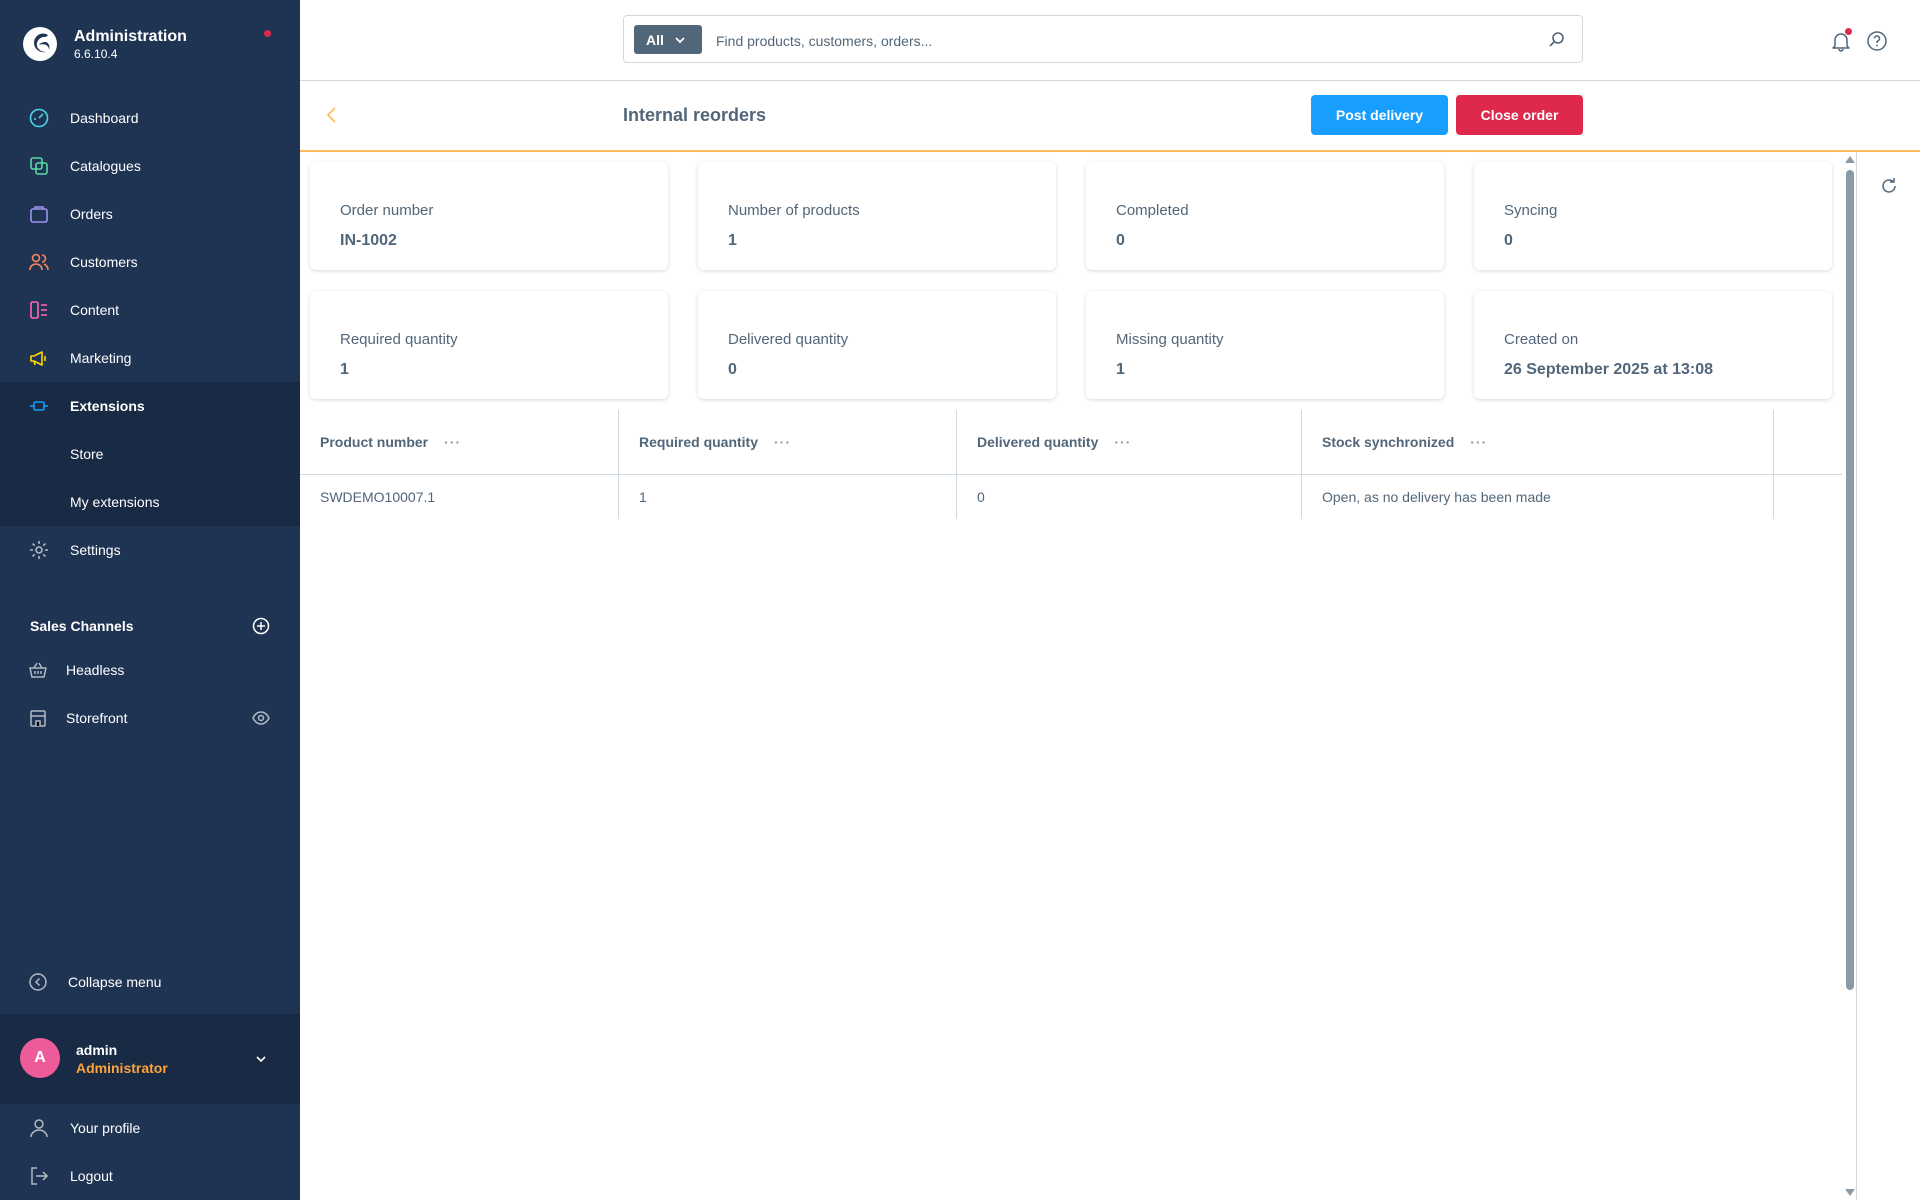  I want to click on user-role: Administrator, so click(122, 1068).